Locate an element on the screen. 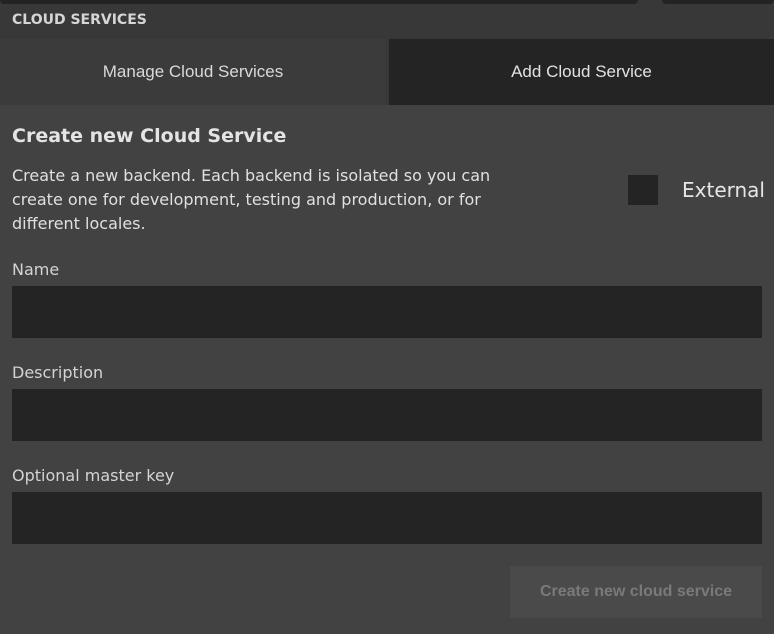  tab-bar: Manage Cloud Services Add Cloud Service is located at coordinates (387, 71).